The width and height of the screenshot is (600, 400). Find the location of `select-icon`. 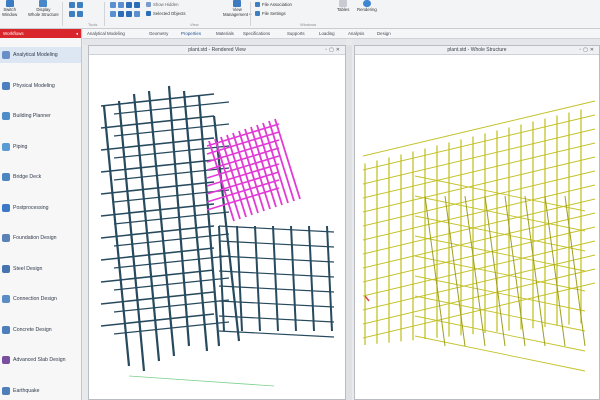

select-icon is located at coordinates (148, 13).